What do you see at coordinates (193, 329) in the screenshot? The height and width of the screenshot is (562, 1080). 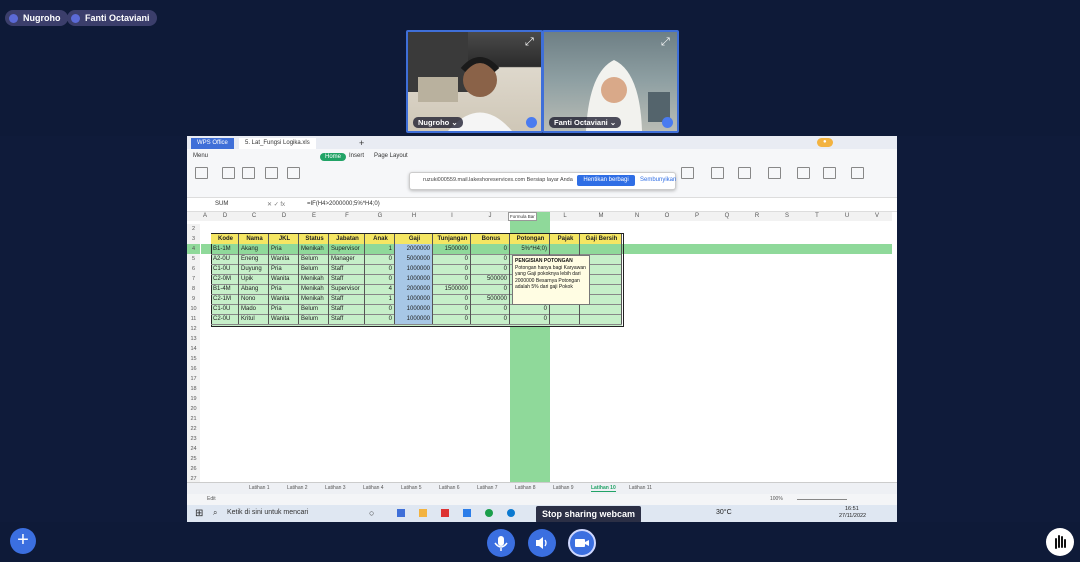 I see `row-header: 12` at bounding box center [193, 329].